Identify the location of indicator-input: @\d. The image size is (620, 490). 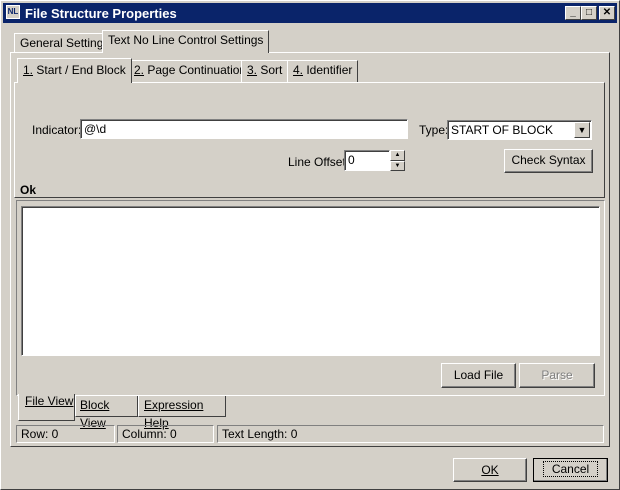
(244, 129).